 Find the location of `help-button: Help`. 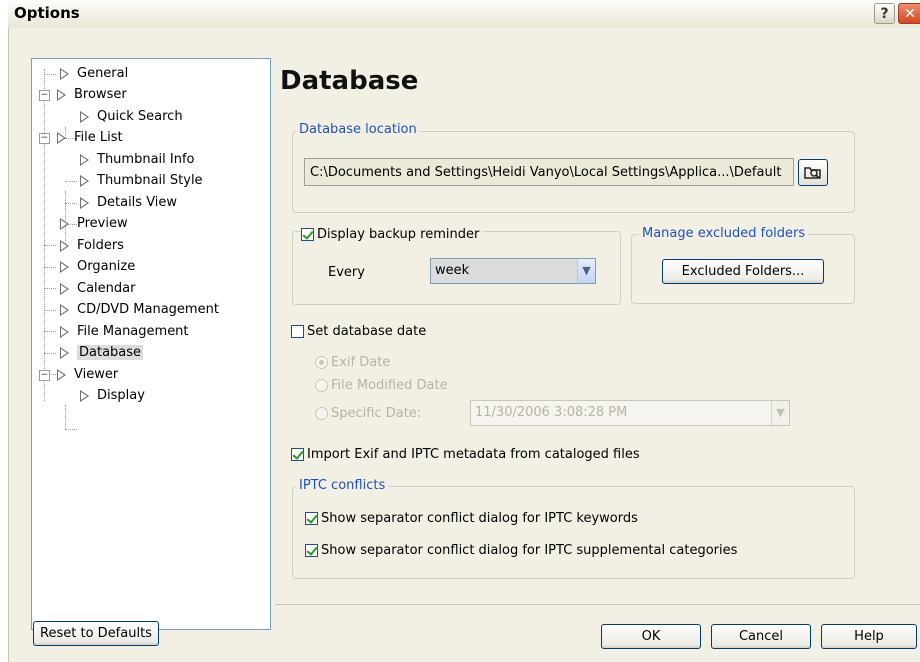

help-button: Help is located at coordinates (869, 636).